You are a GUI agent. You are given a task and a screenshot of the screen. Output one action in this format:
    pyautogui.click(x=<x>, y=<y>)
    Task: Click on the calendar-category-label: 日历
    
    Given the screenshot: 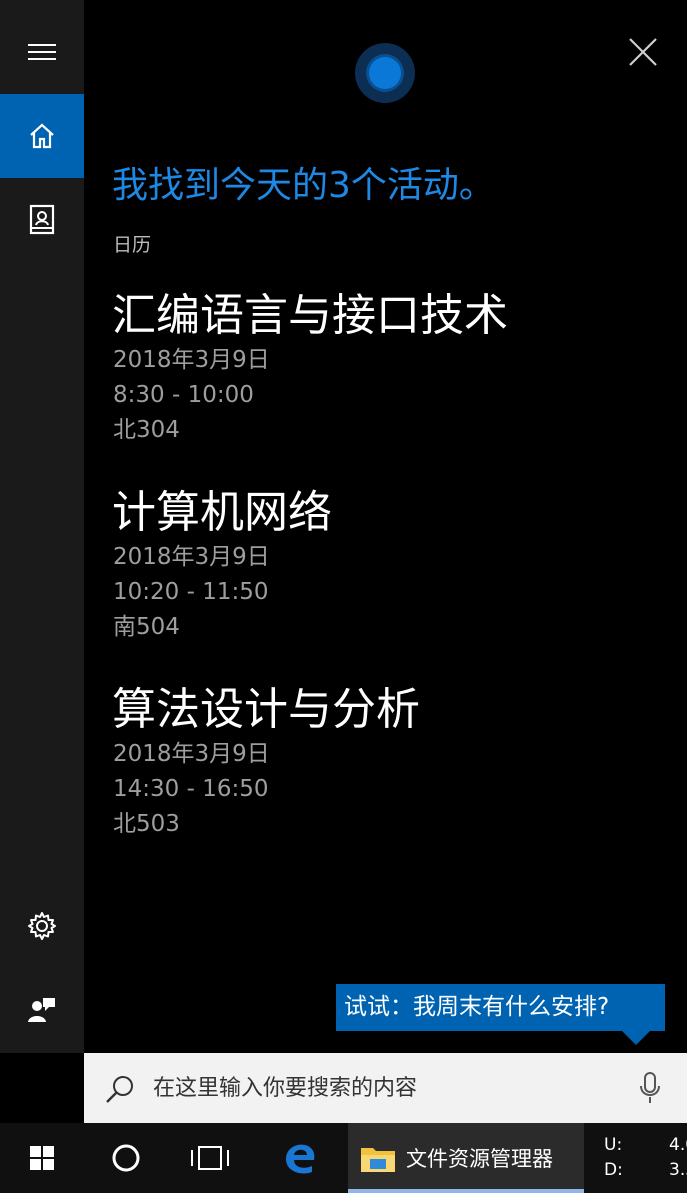 What is the action you would take?
    pyautogui.click(x=132, y=245)
    